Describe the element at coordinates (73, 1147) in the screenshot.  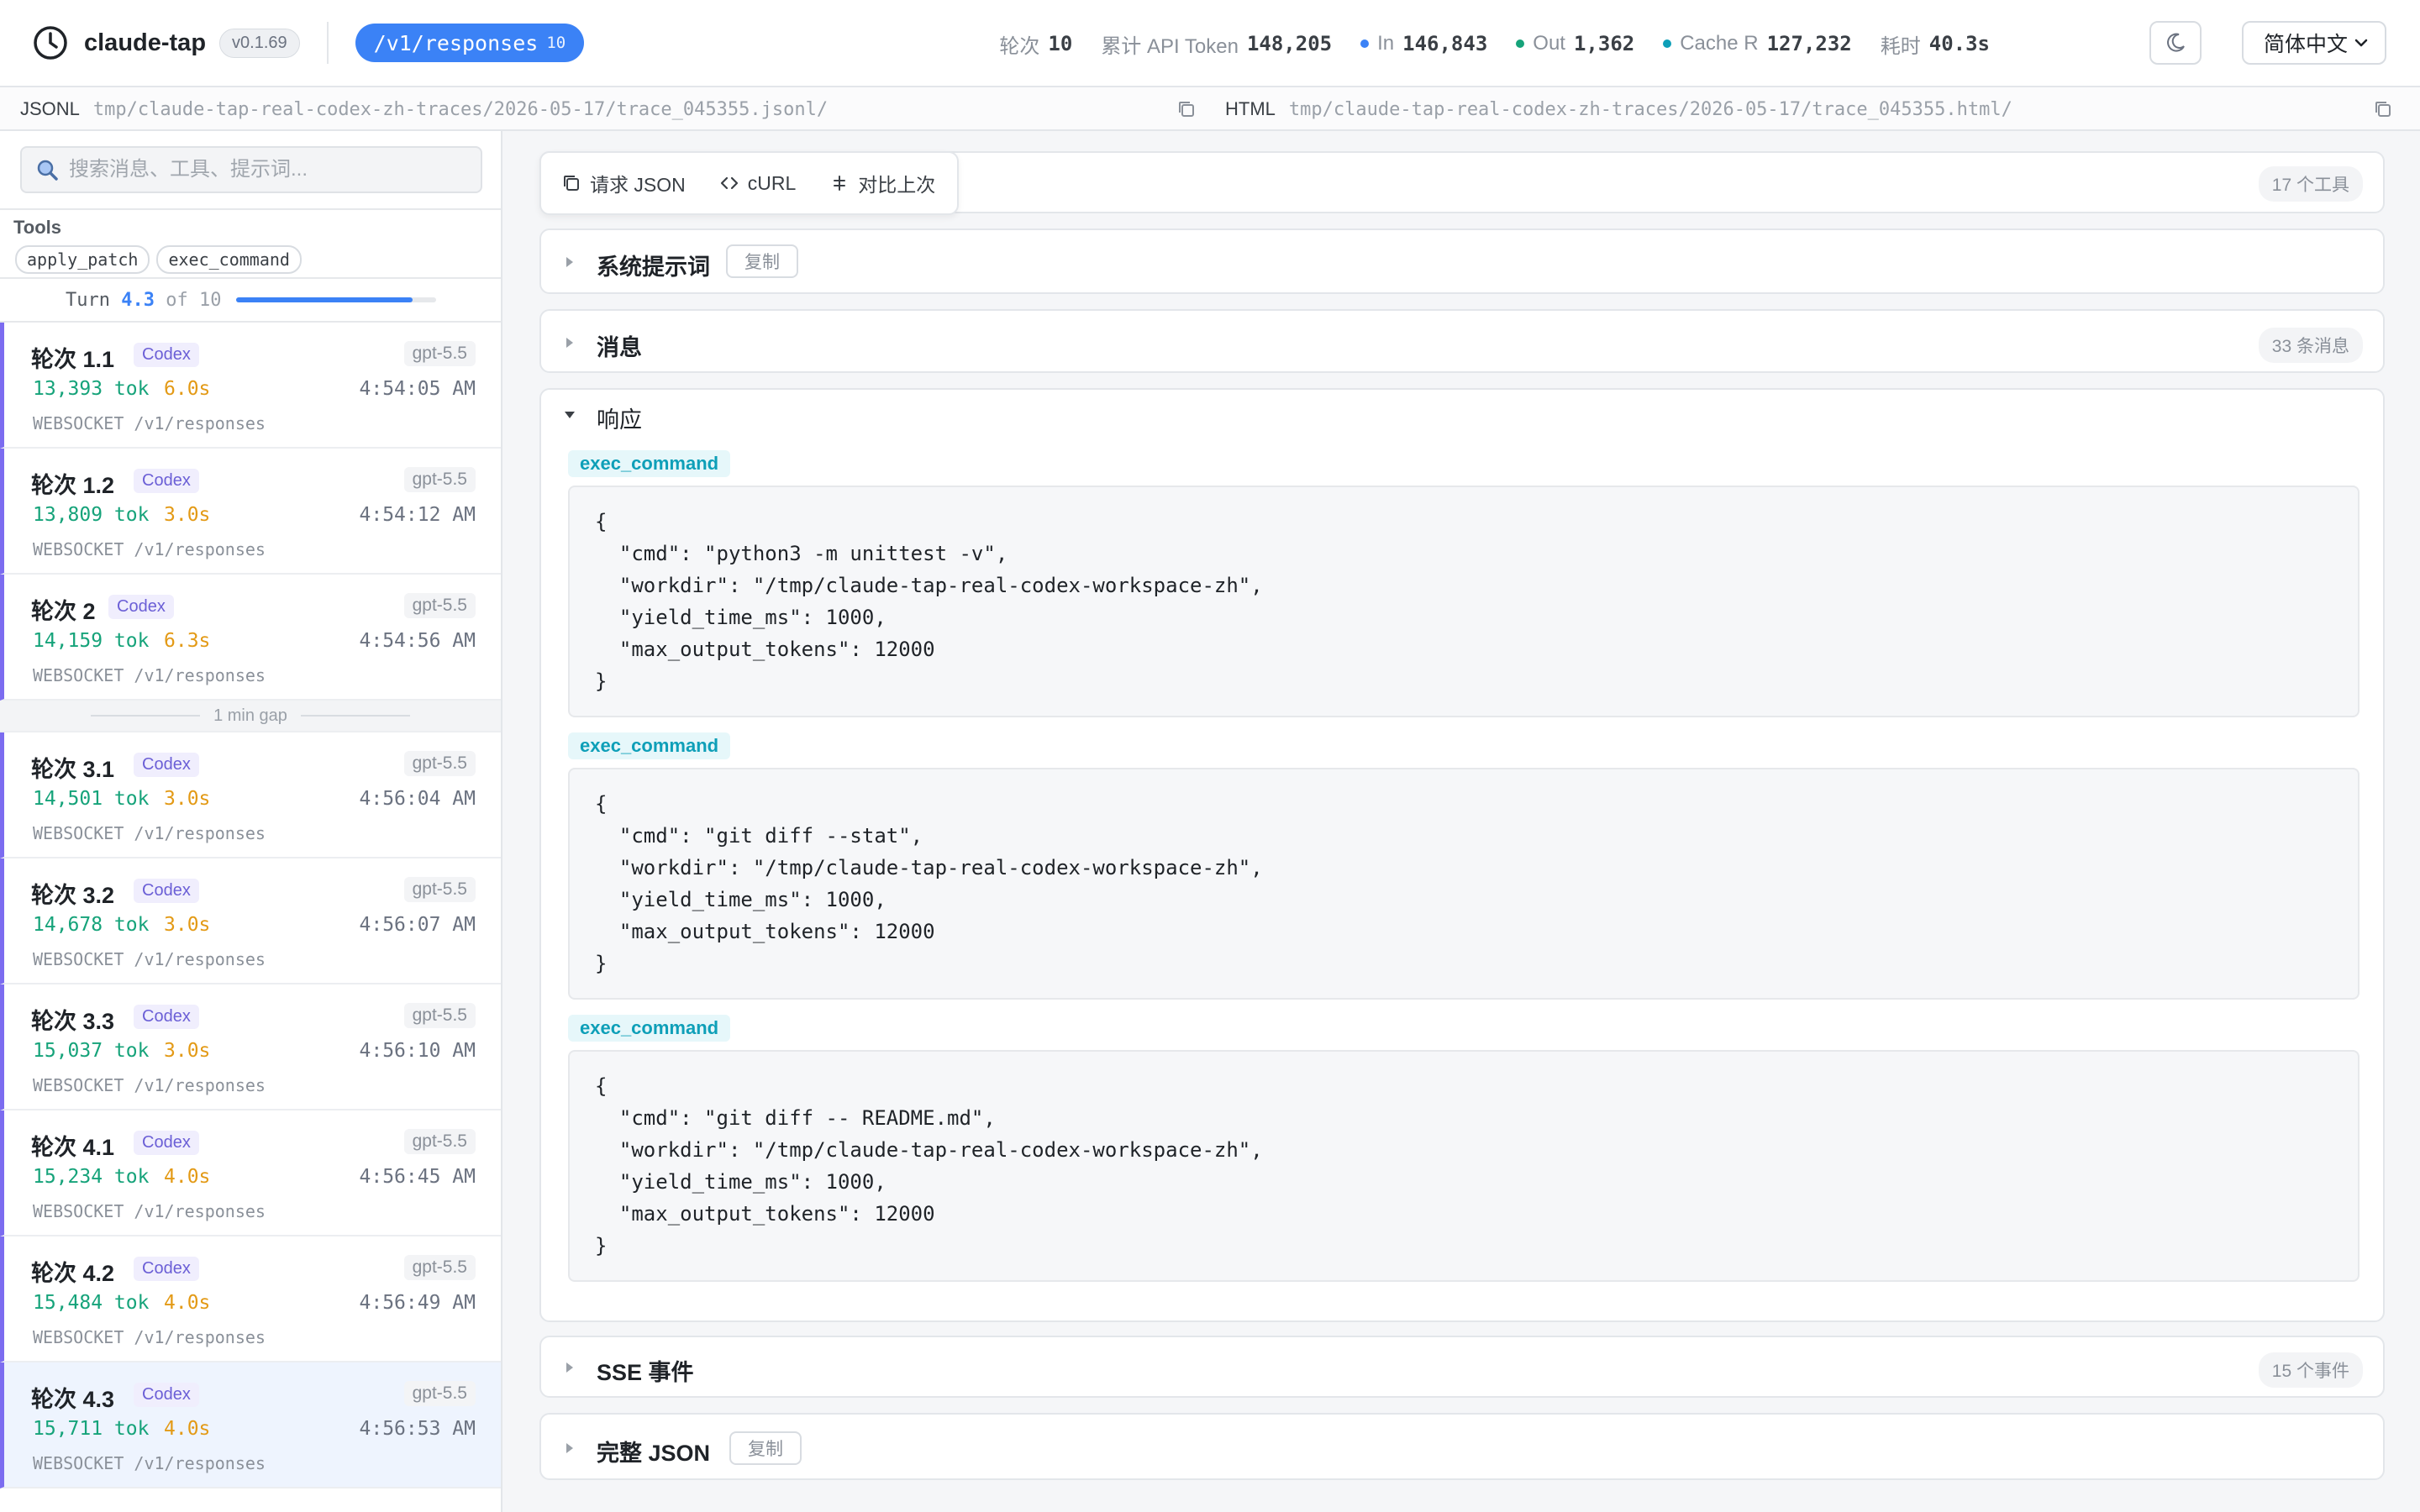
I see `turn-name: 轮次 4.1` at that location.